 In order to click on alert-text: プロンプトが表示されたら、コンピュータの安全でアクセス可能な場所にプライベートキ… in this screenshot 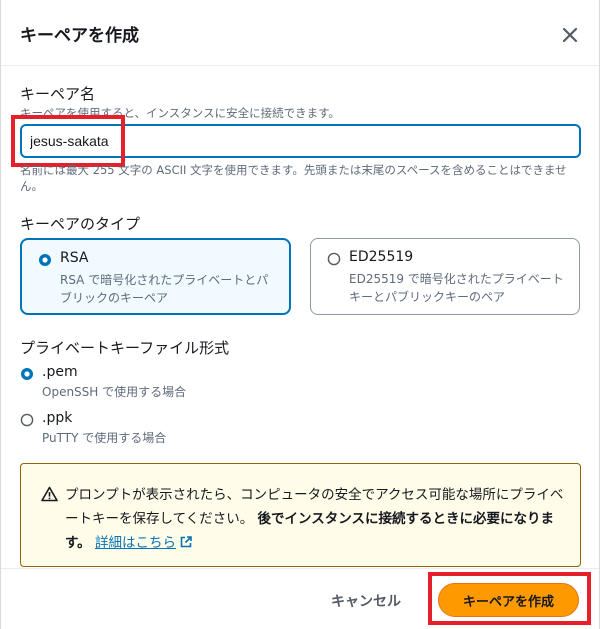, I will do `click(315, 519)`.